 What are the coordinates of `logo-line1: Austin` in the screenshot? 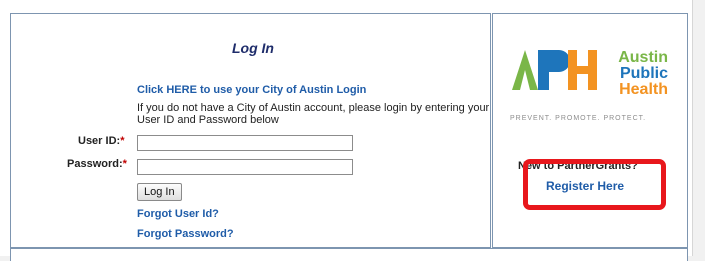 It's located at (643, 57).